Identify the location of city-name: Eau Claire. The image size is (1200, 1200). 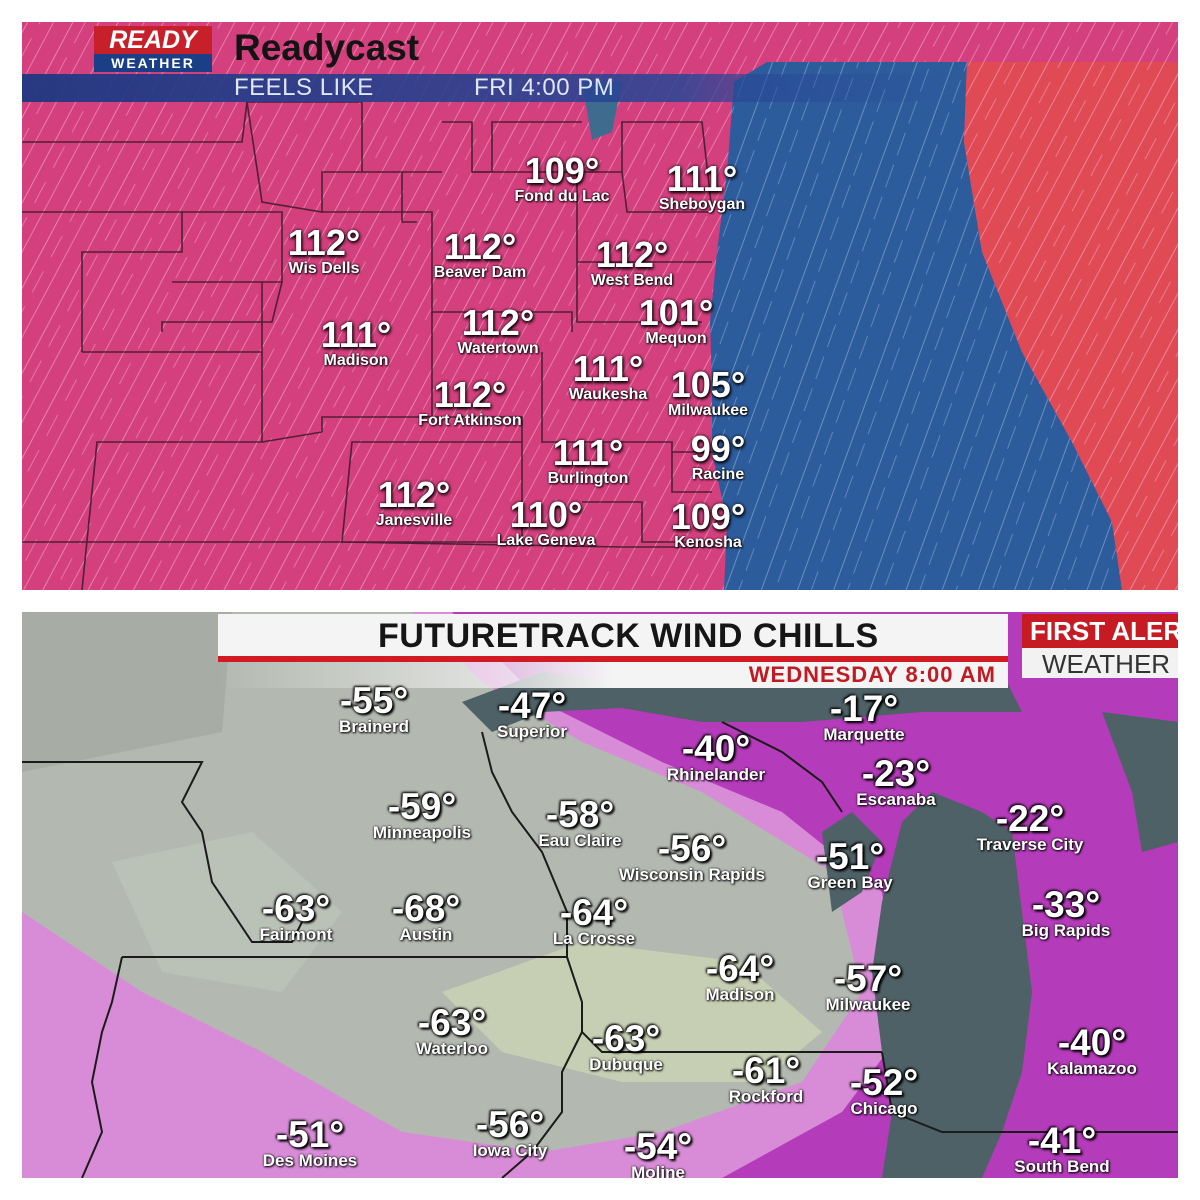
(580, 840).